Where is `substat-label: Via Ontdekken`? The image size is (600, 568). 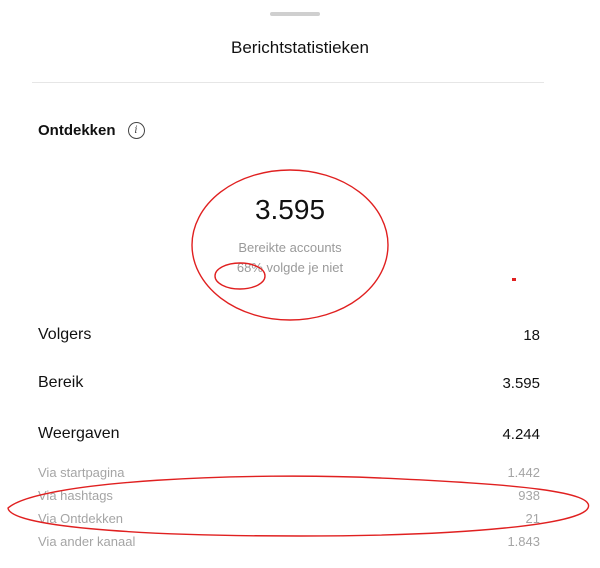
substat-label: Via Ontdekken is located at coordinates (81, 518).